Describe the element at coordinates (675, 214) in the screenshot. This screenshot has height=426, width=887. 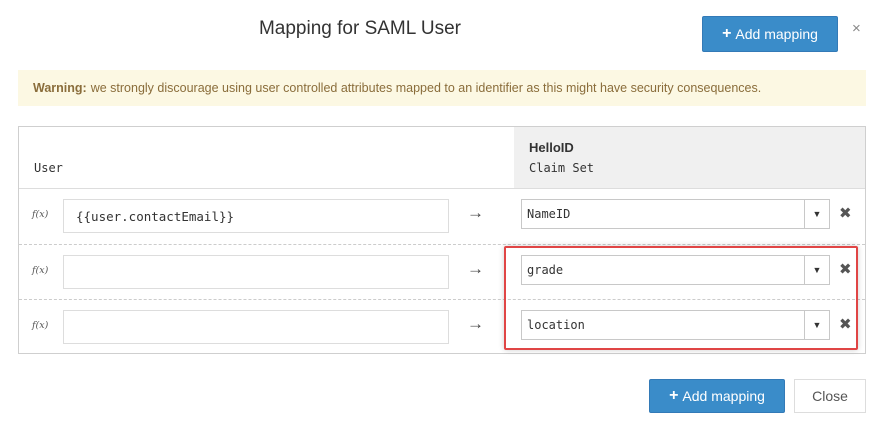
I see `claim-select: NameID ▼` at that location.